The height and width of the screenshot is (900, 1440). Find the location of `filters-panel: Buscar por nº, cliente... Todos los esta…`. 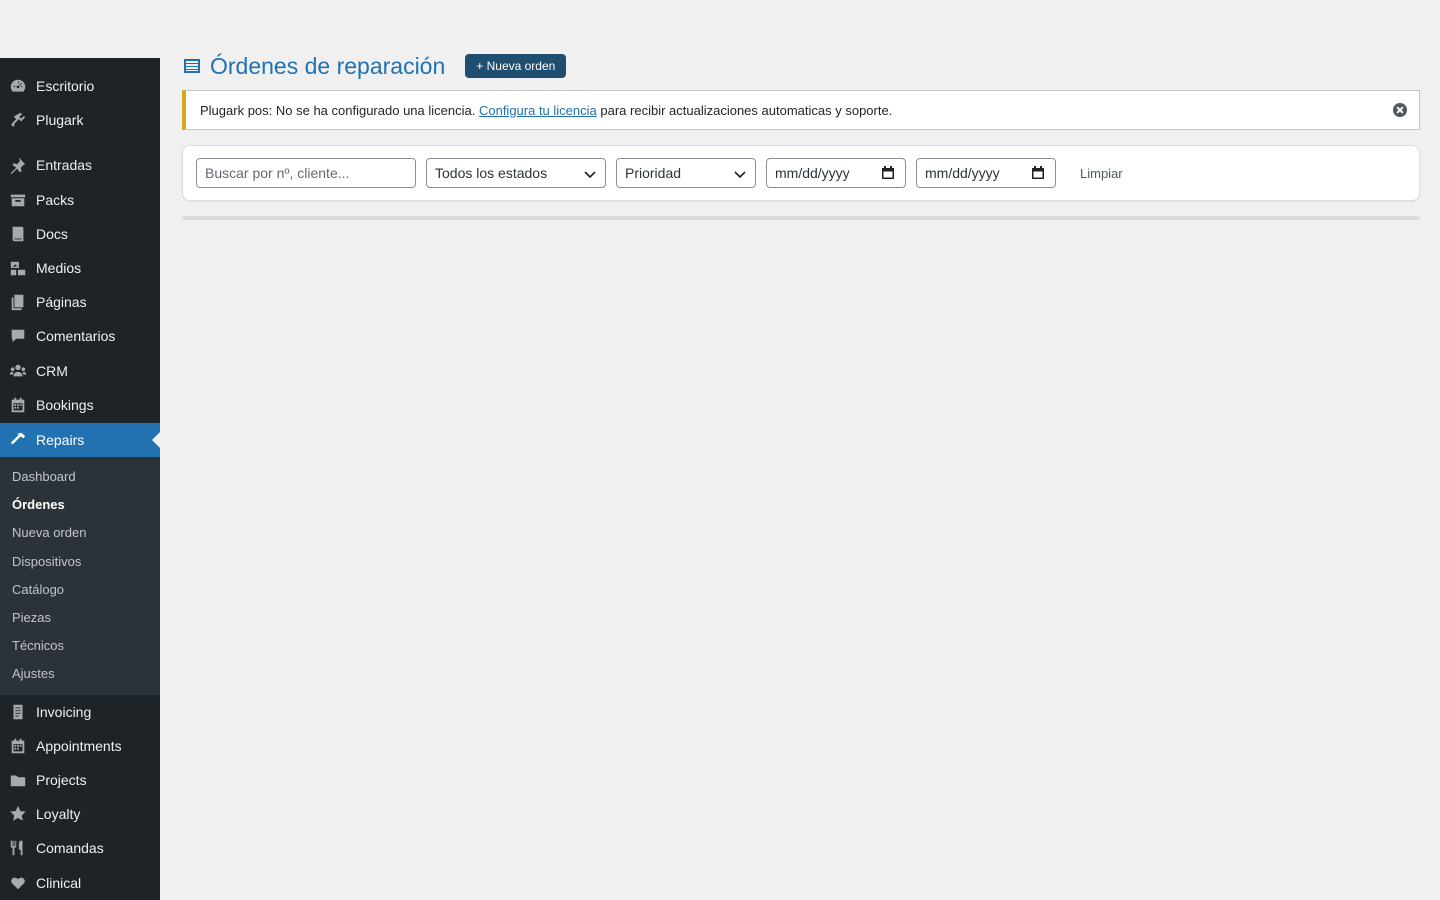

filters-panel: Buscar por nº, cliente... Todos los esta… is located at coordinates (801, 173).